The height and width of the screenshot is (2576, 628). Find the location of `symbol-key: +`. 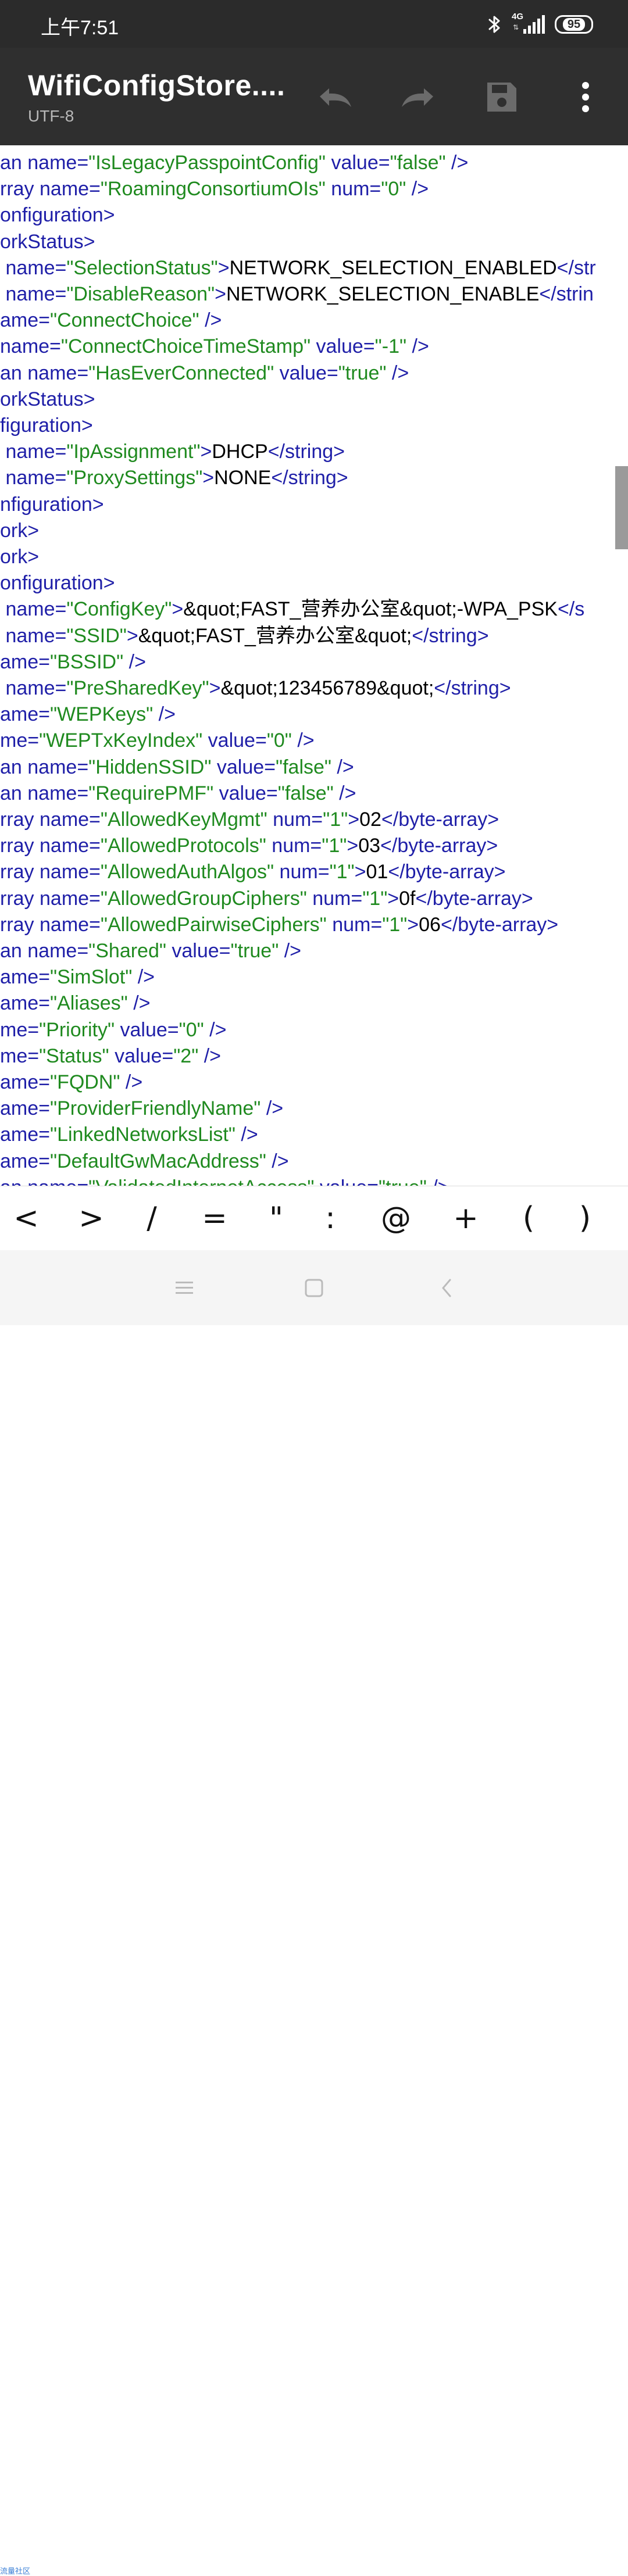

symbol-key: + is located at coordinates (466, 1218).